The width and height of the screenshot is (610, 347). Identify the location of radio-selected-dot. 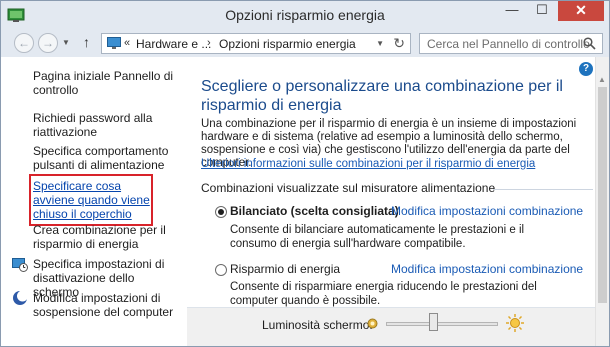
(221, 212).